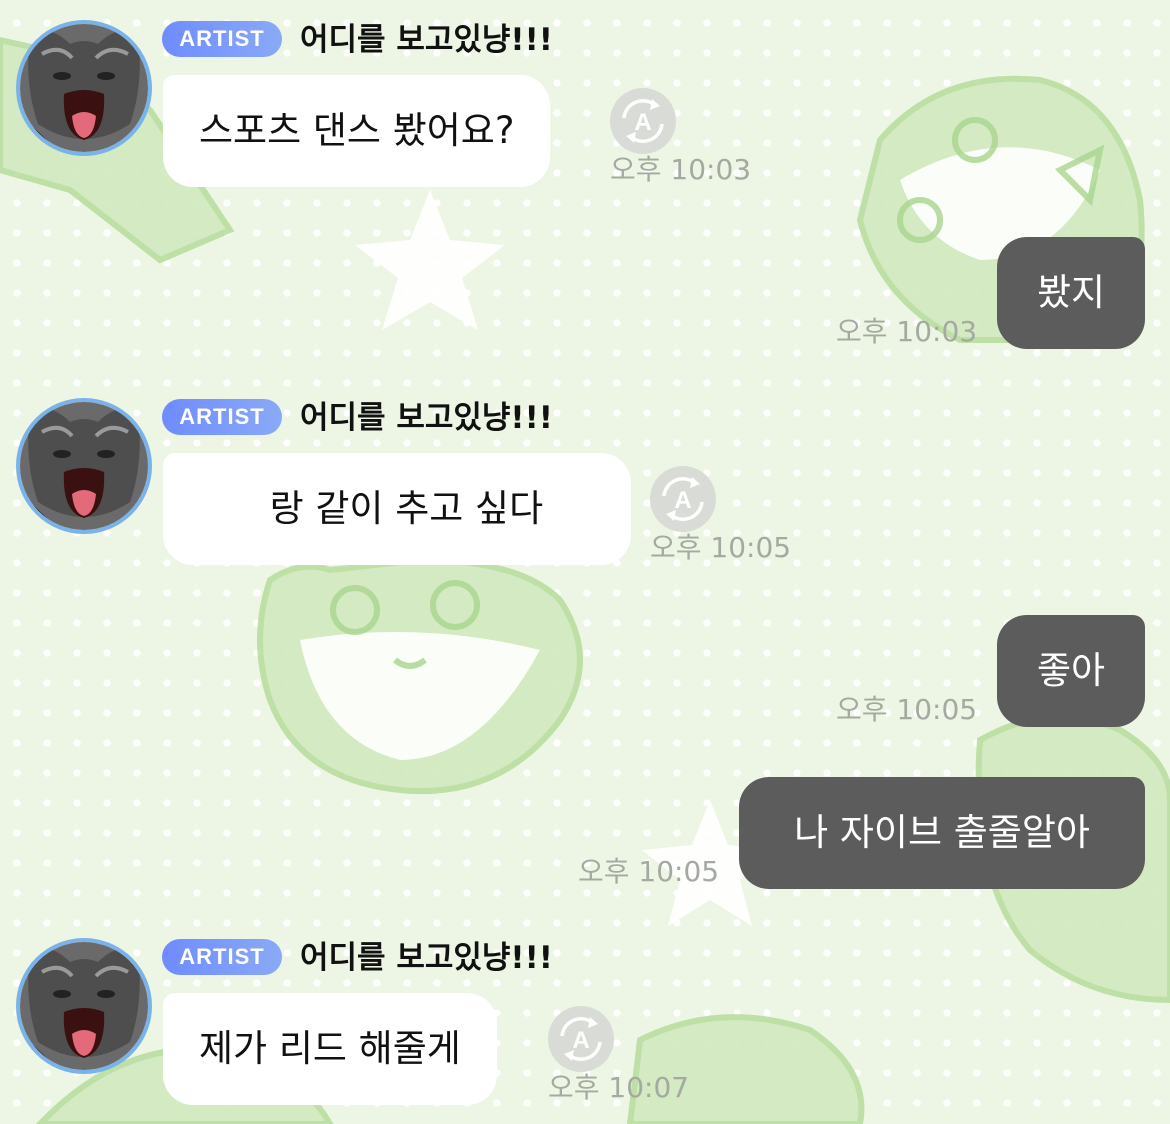 This screenshot has width=1170, height=1124. Describe the element at coordinates (330, 1049) in the screenshot. I see `message-bubble: 제가 리드 해줄게` at that location.